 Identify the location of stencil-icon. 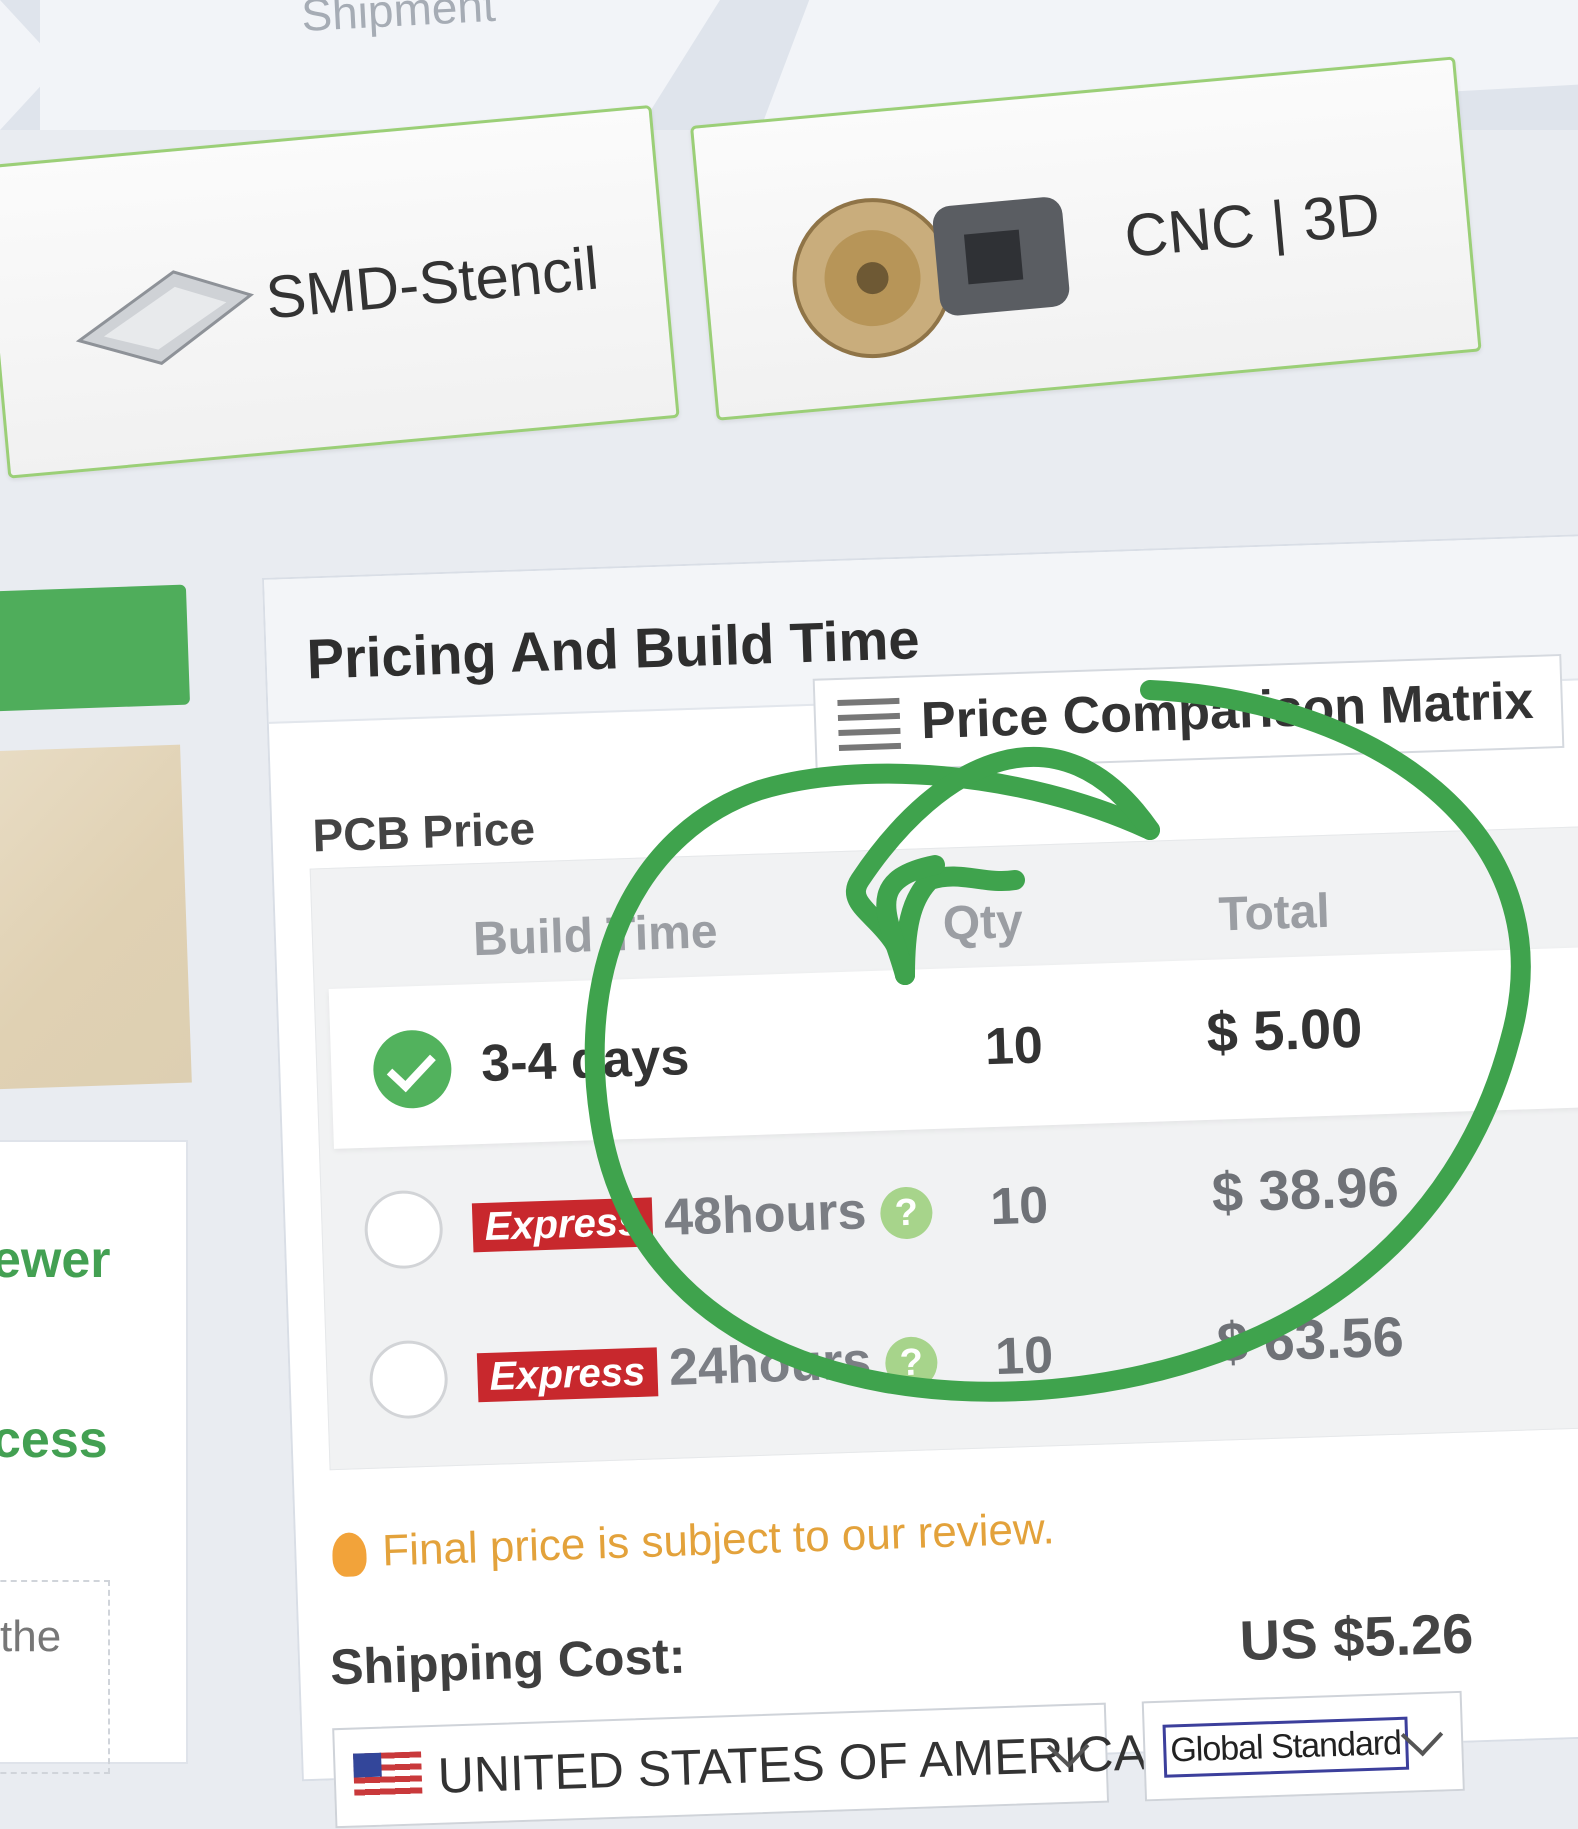
(165, 317).